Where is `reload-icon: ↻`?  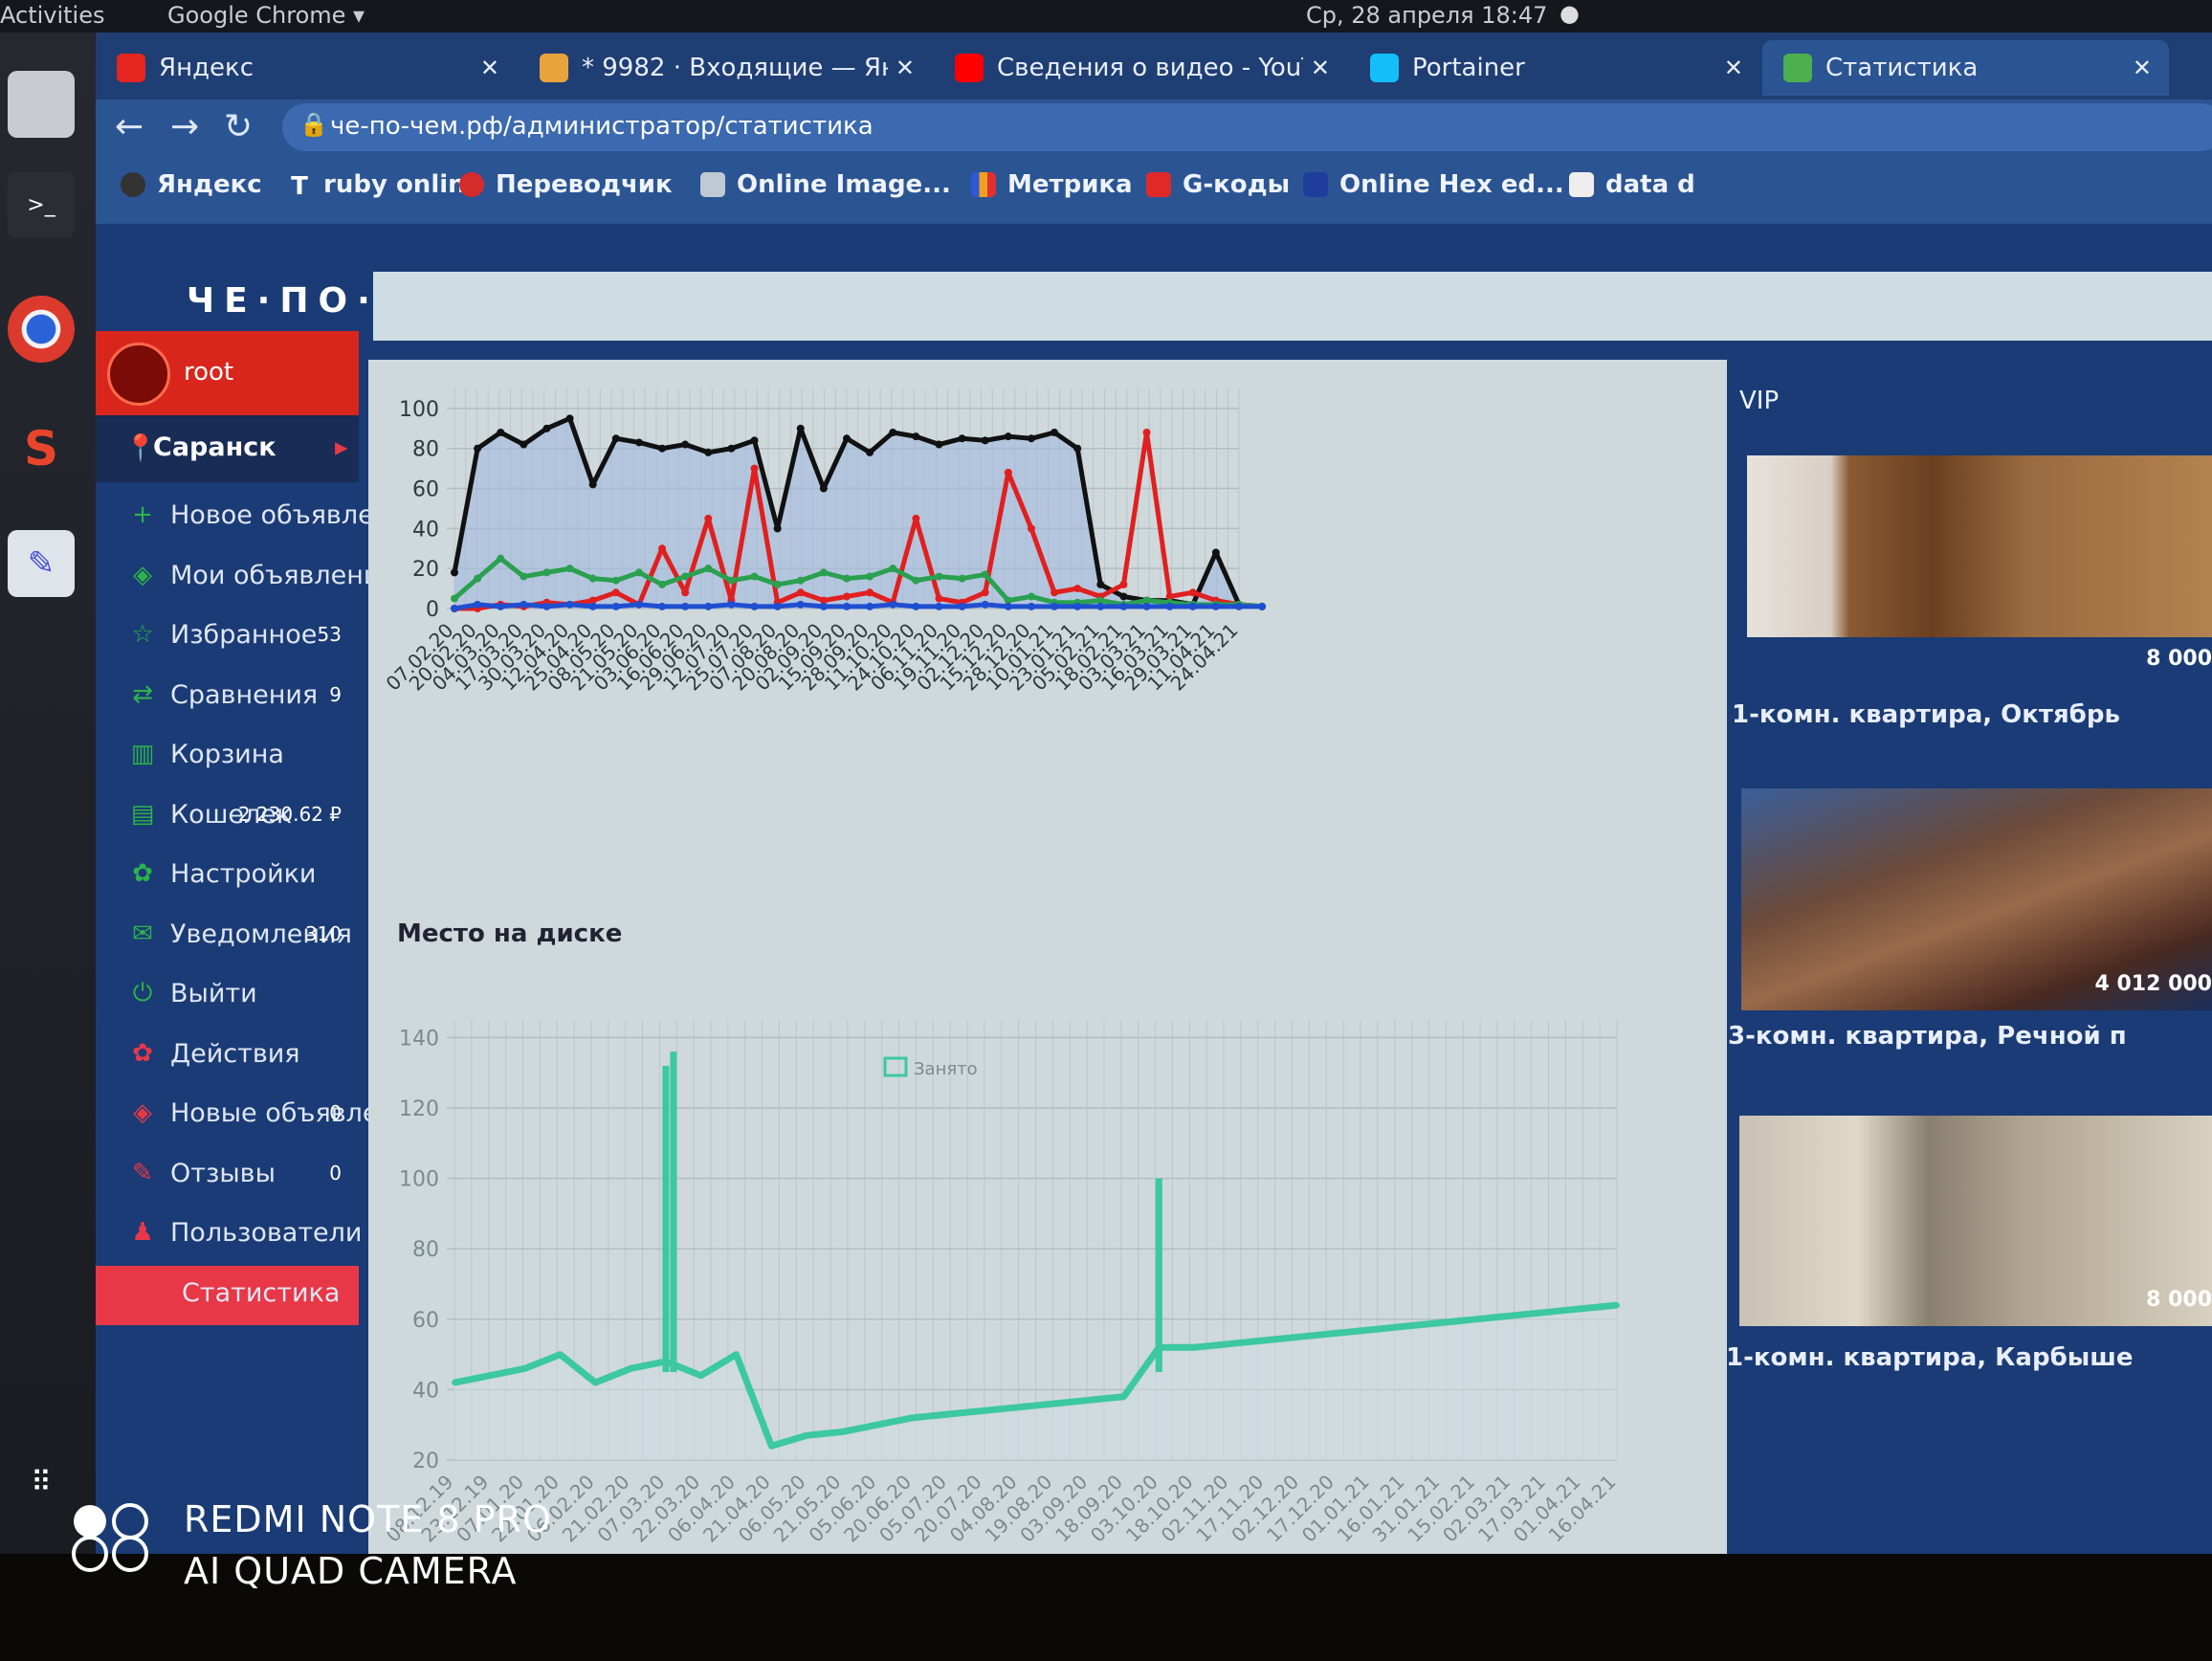
reload-icon: ↻ is located at coordinates (238, 127).